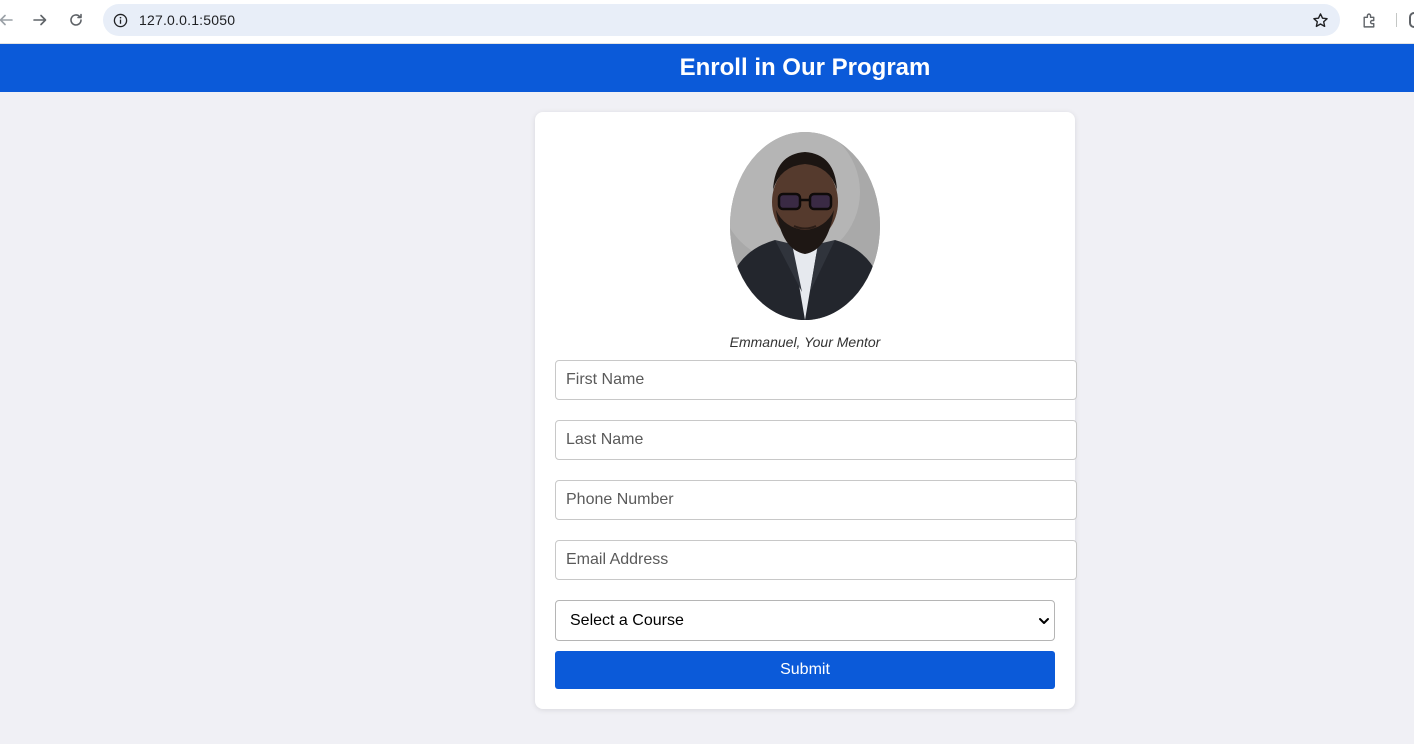 The image size is (1414, 744). Describe the element at coordinates (805, 342) in the screenshot. I see `mentor-caption: Emmanuel, Your Mentor` at that location.